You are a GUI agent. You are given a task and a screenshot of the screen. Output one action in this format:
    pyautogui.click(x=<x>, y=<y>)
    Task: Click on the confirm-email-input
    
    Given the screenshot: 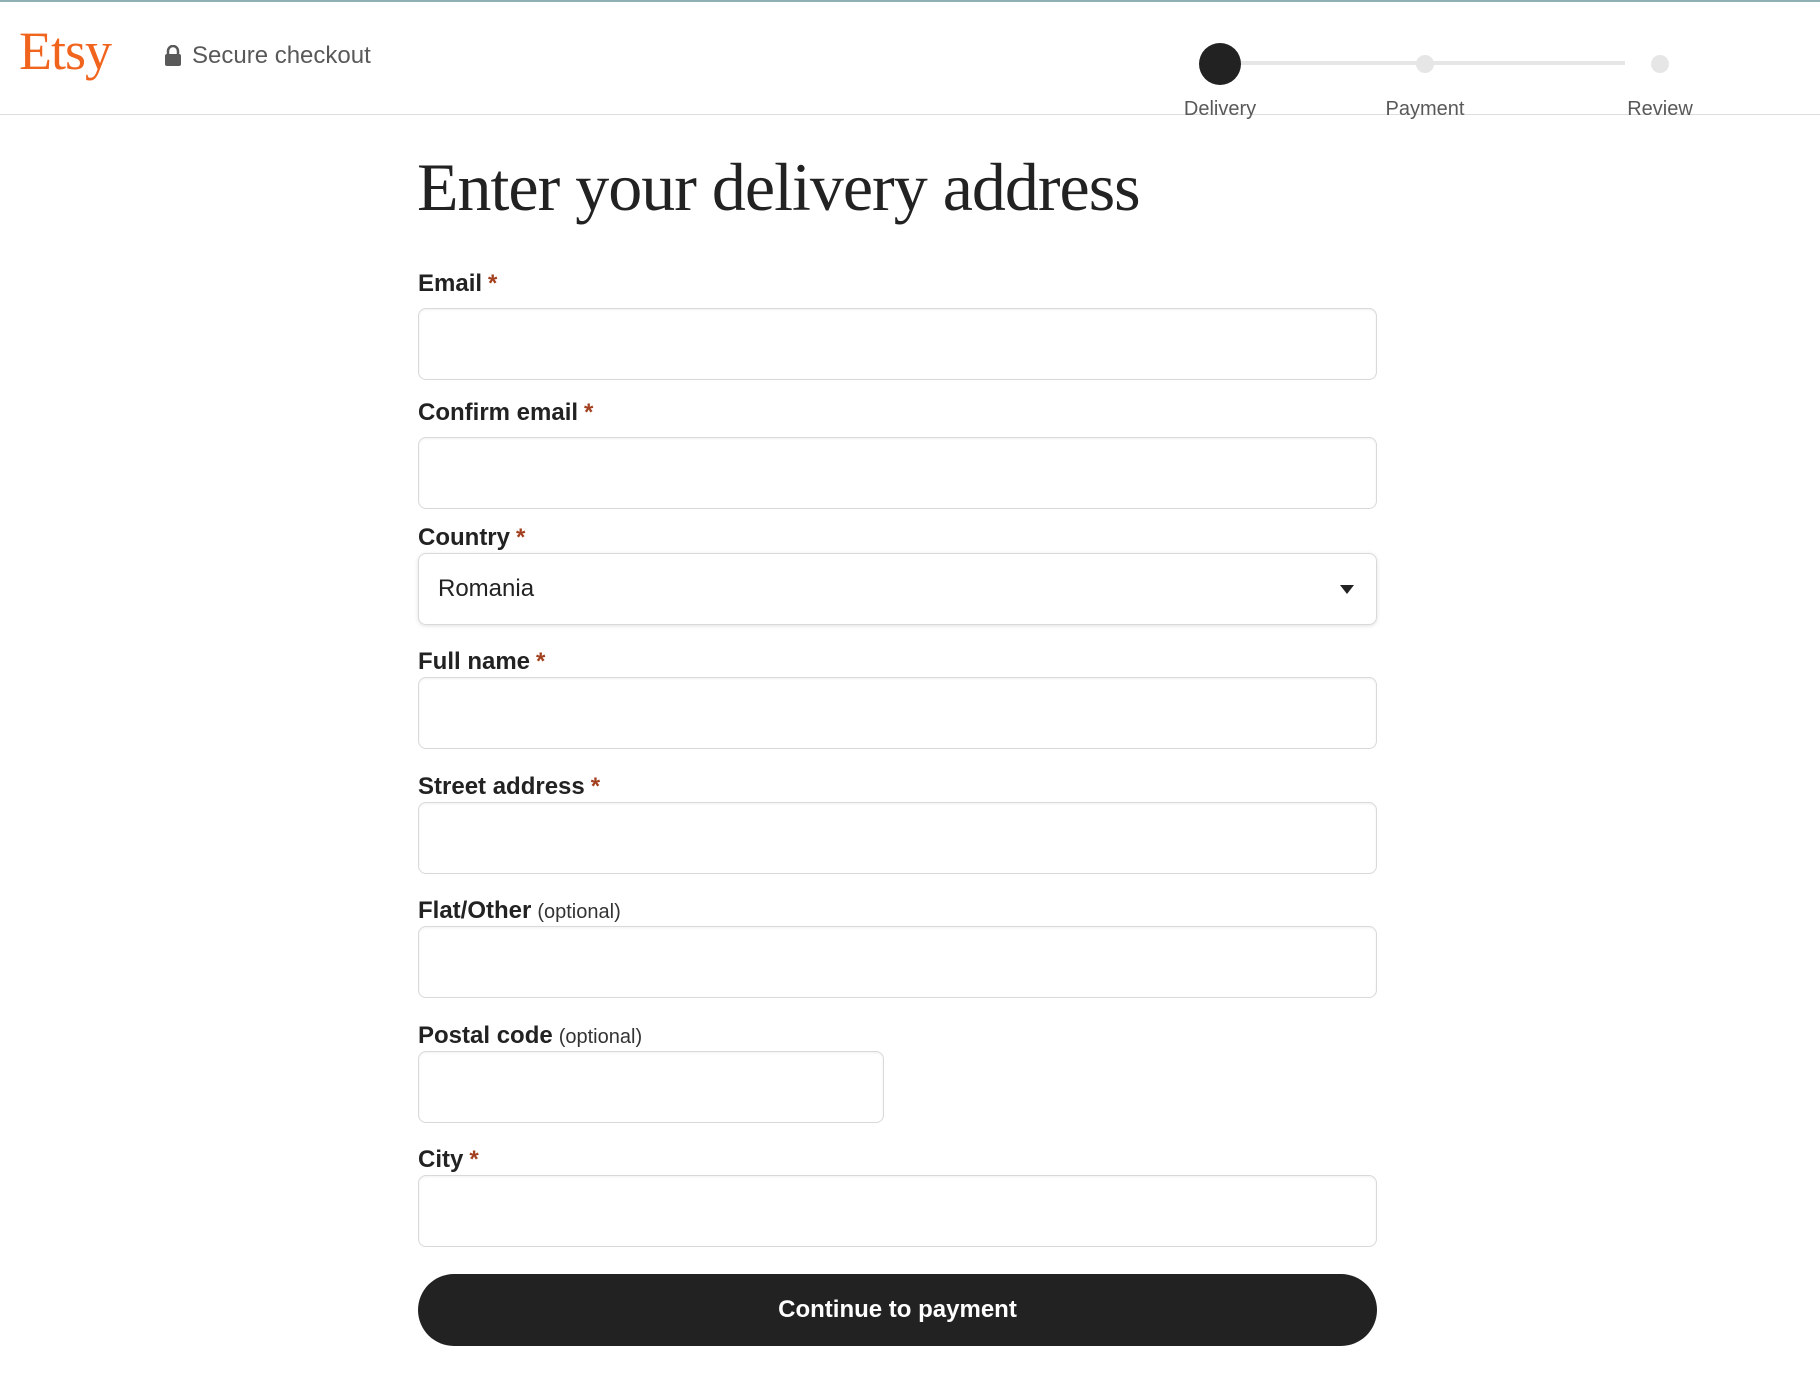 What is the action you would take?
    pyautogui.click(x=897, y=473)
    